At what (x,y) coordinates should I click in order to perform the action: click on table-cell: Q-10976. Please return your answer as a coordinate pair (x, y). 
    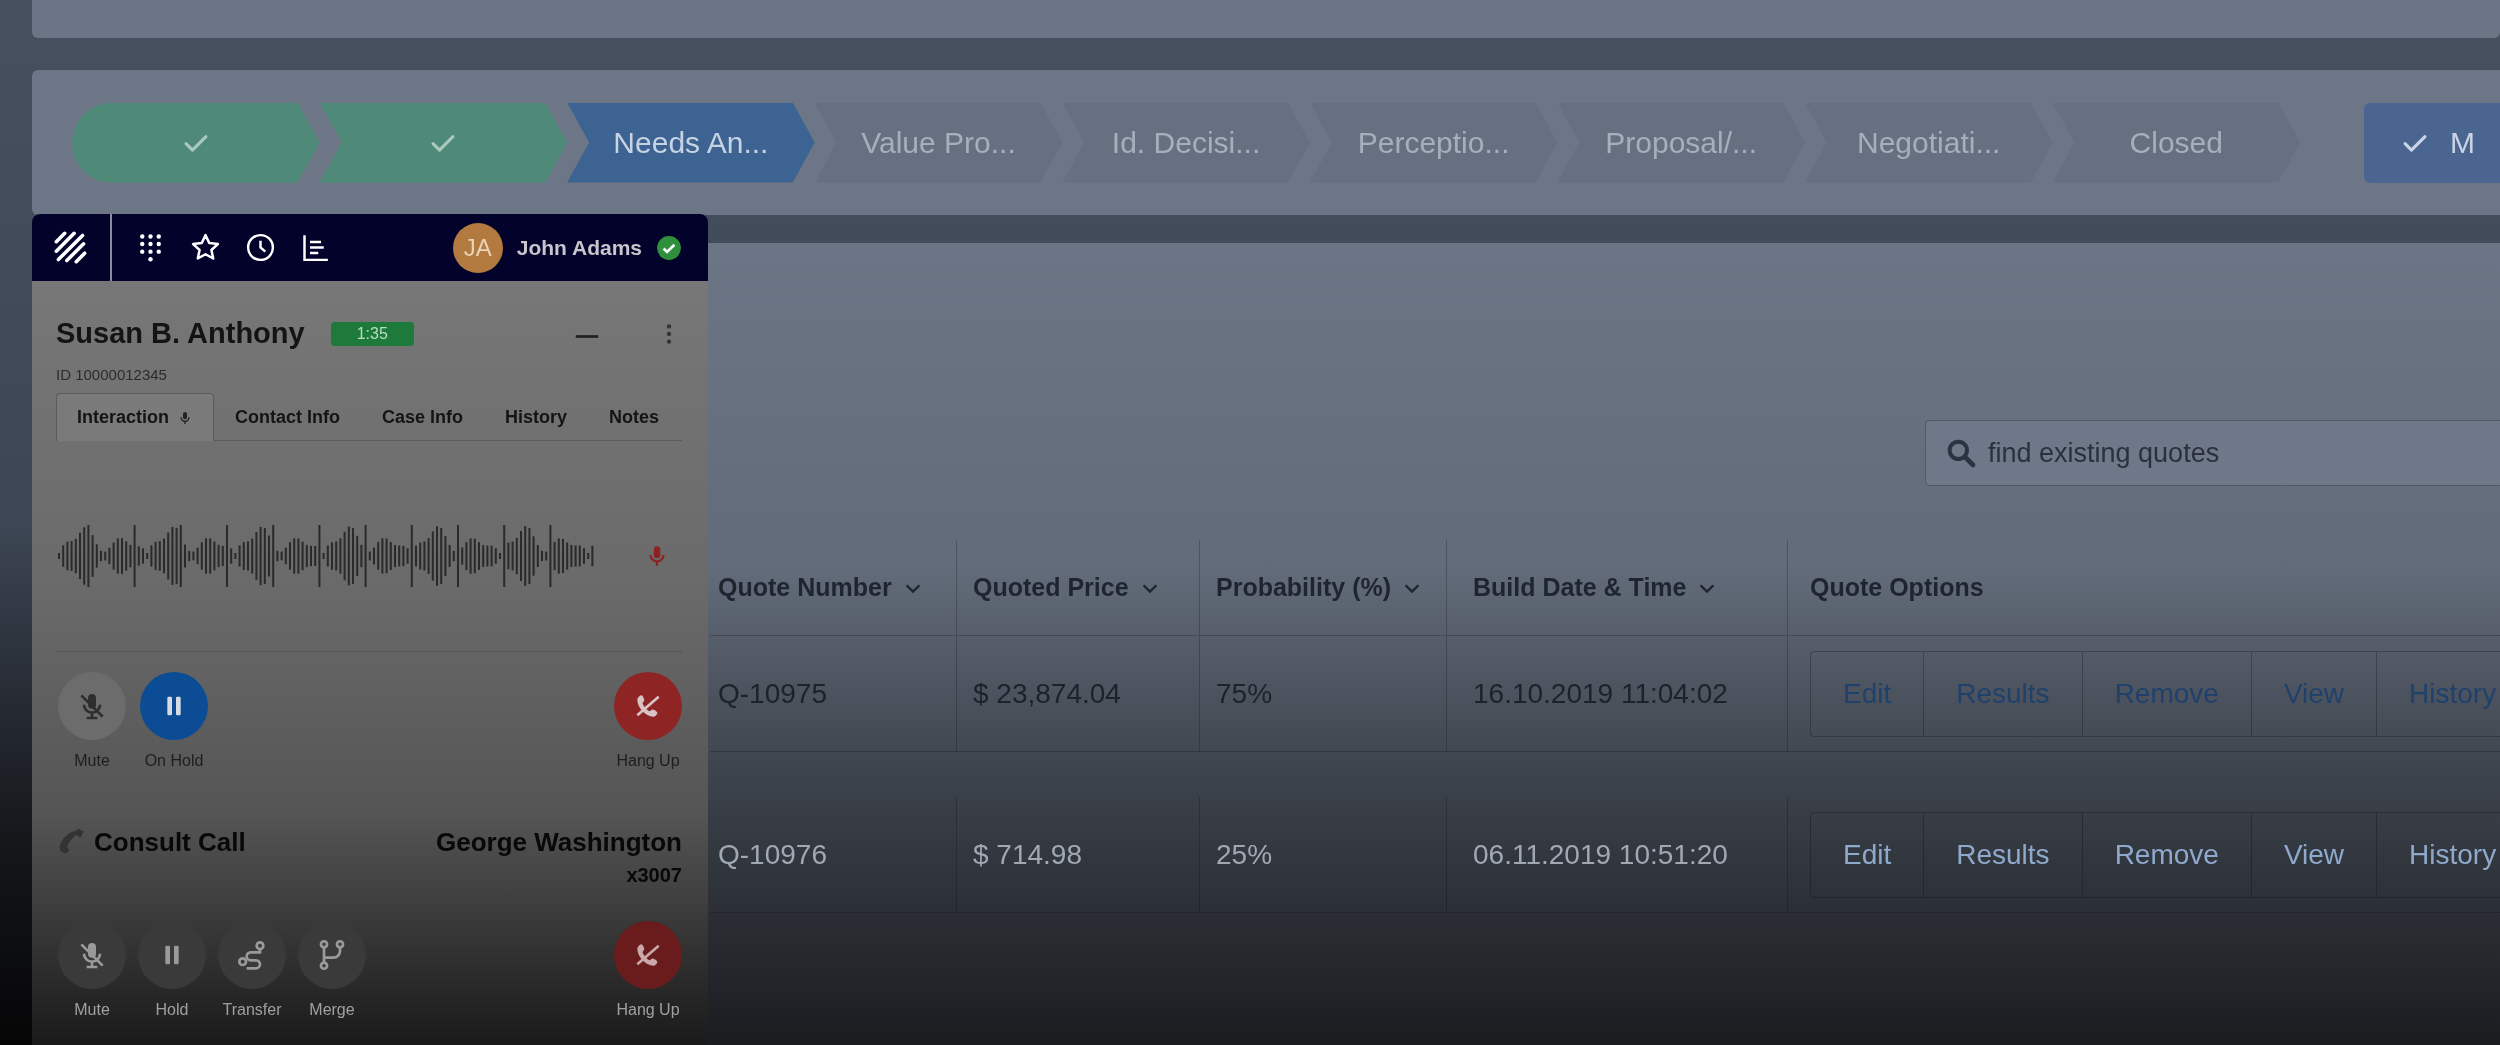
    Looking at the image, I should click on (833, 854).